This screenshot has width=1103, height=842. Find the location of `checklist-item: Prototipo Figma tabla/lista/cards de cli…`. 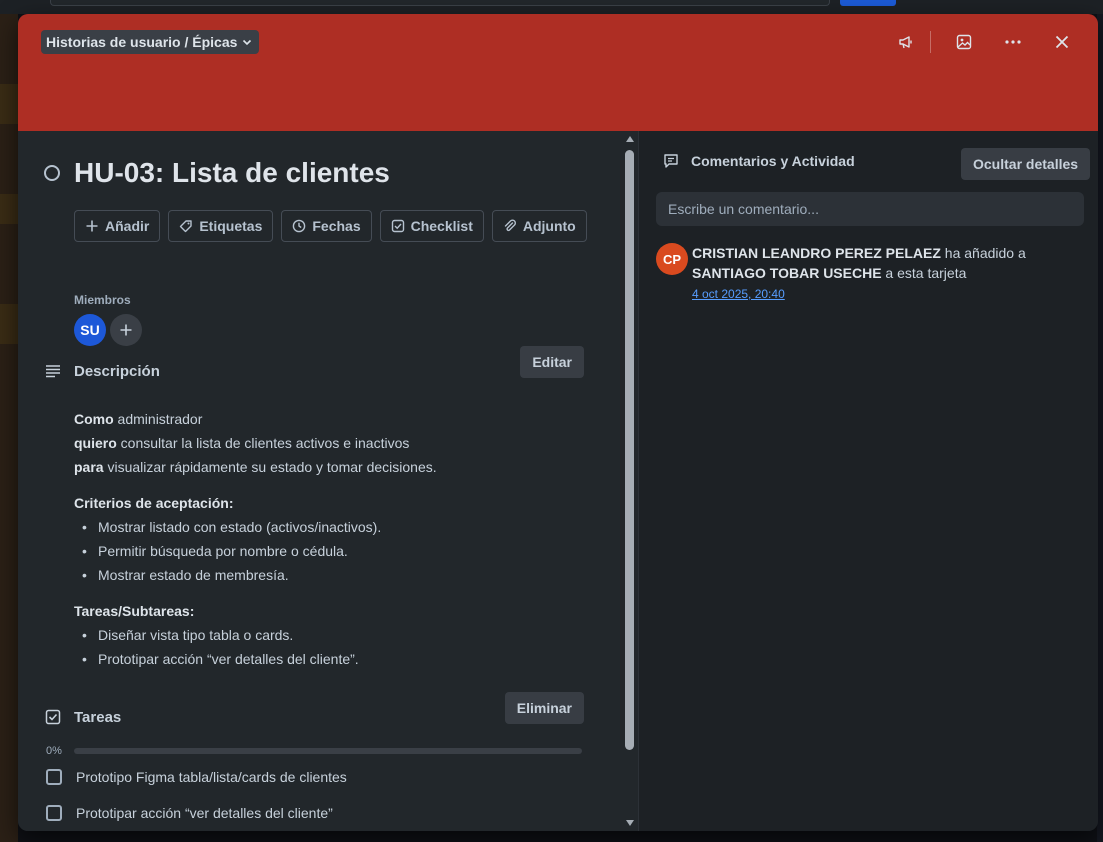

checklist-item: Prototipo Figma tabla/lista/cards de cli… is located at coordinates (196, 777).